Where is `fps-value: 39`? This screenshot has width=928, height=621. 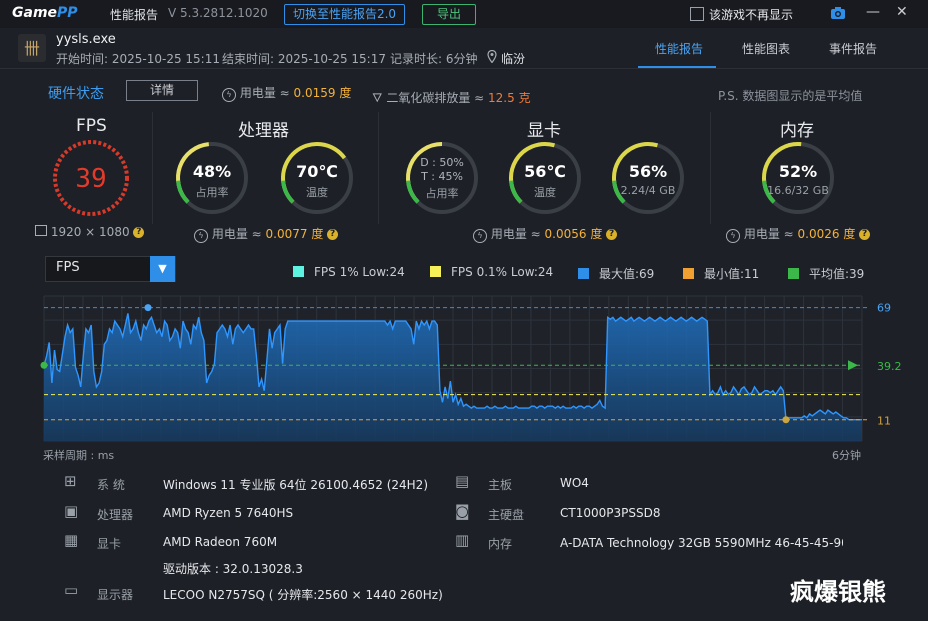 fps-value: 39 is located at coordinates (90, 179).